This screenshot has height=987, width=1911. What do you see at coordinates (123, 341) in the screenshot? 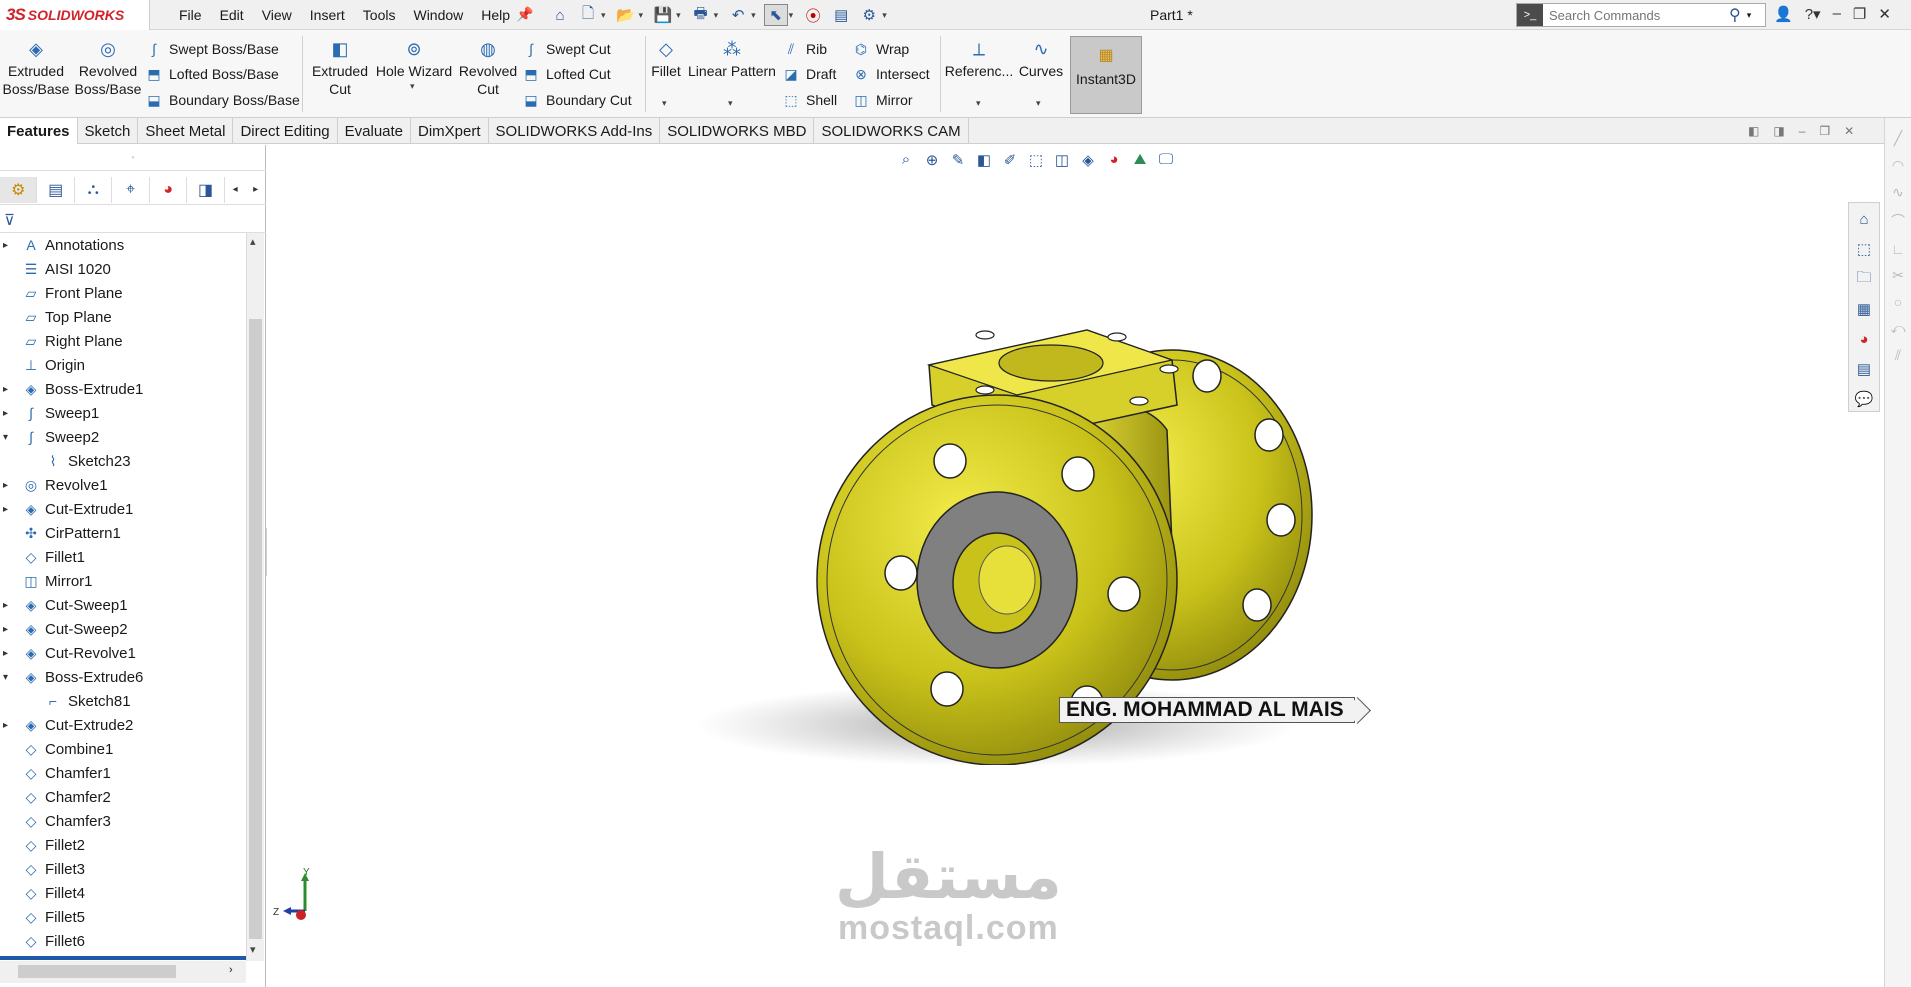
I see `tree-item: ▱ Right Plane` at bounding box center [123, 341].